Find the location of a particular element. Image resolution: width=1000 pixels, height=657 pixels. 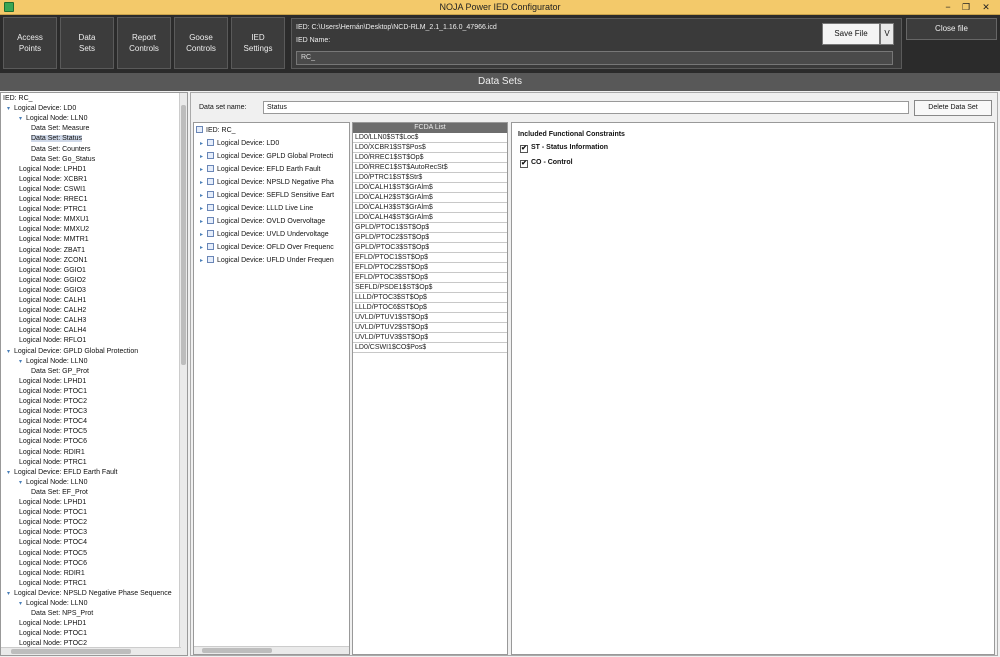

tree-logical-node: Logical Node: XCBR1 is located at coordinates (53, 180).